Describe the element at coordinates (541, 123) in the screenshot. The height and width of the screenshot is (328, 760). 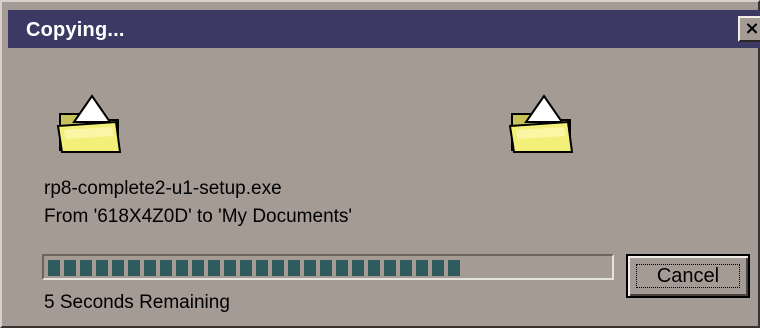
I see `destination-folder-icon` at that location.